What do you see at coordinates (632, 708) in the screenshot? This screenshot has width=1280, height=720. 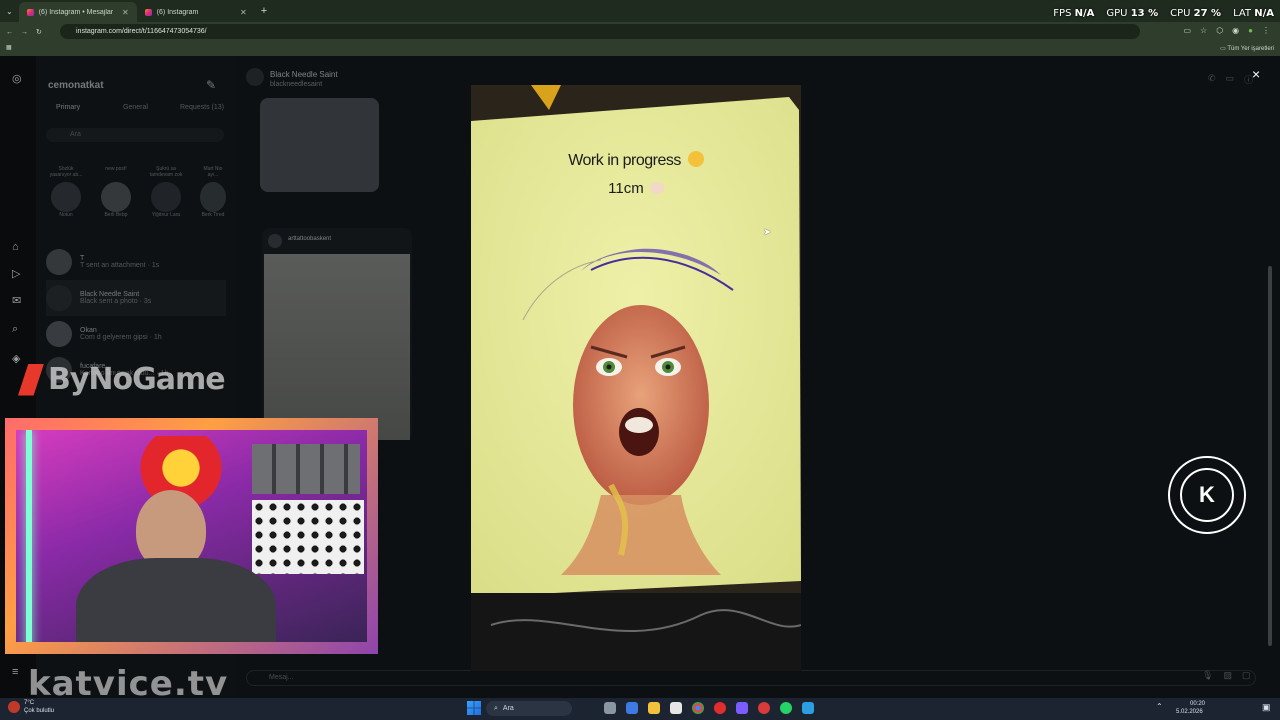 I see `copilot-icon` at bounding box center [632, 708].